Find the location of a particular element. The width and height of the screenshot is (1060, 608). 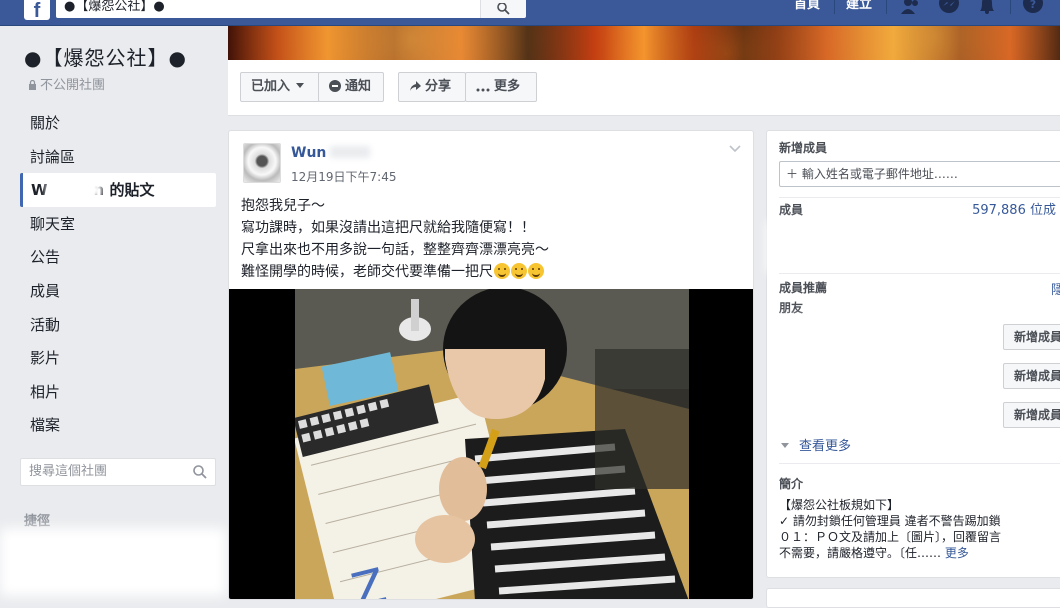

group-cover-photo is located at coordinates (644, 43).